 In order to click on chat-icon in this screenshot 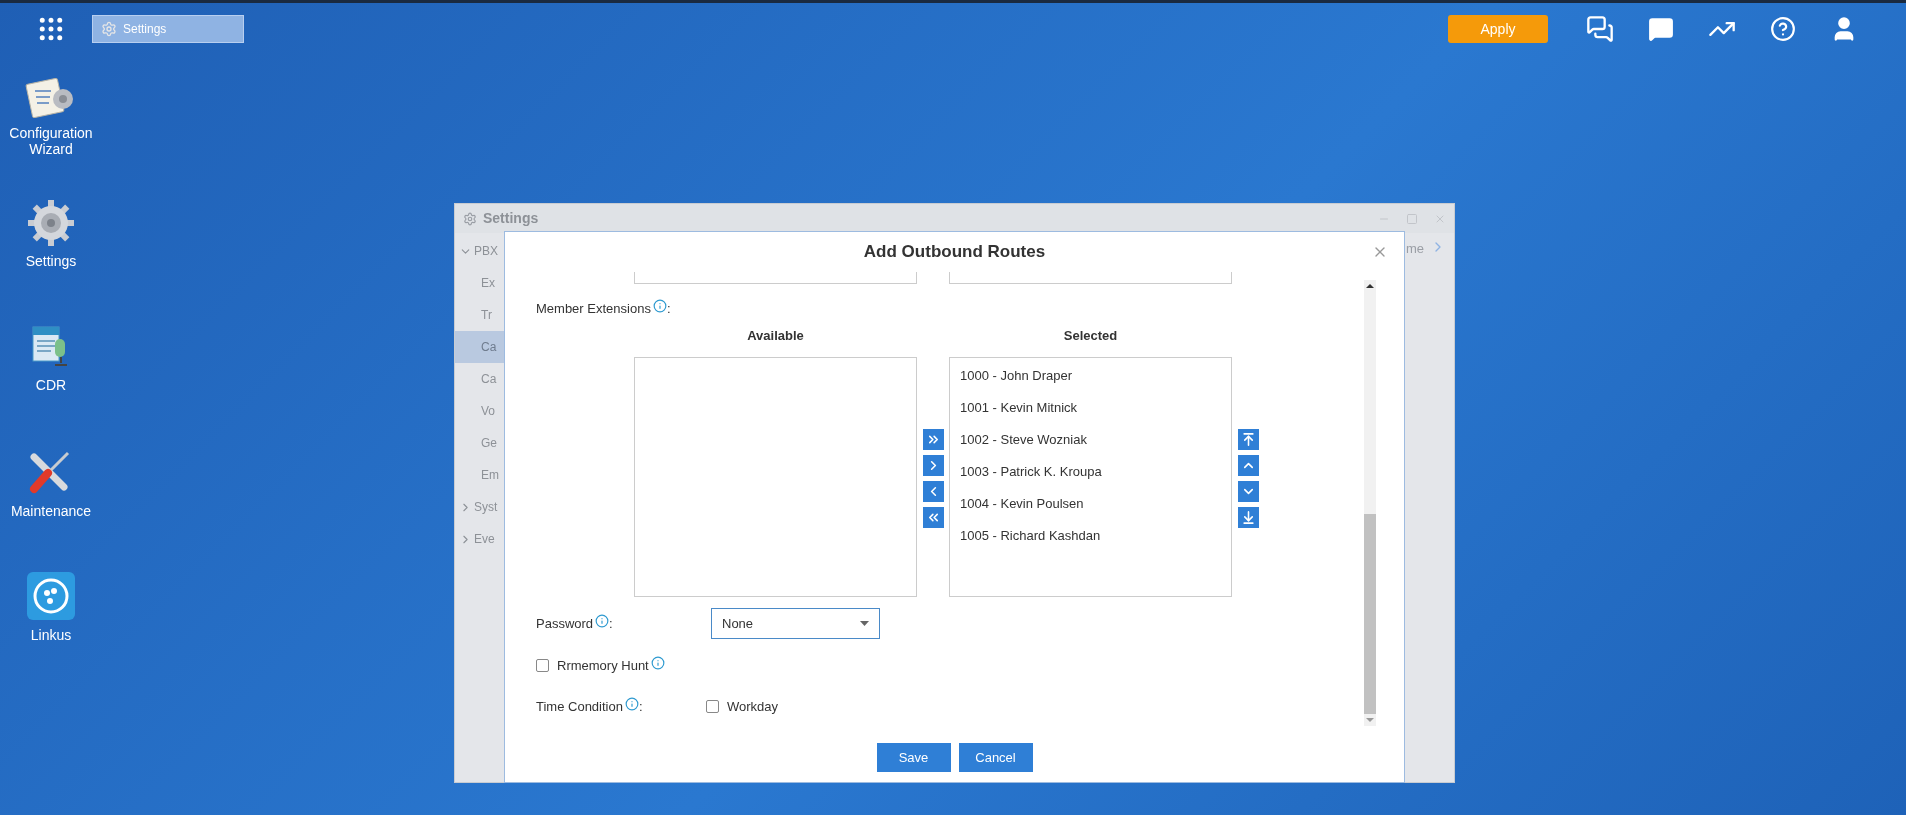, I will do `click(1600, 29)`.